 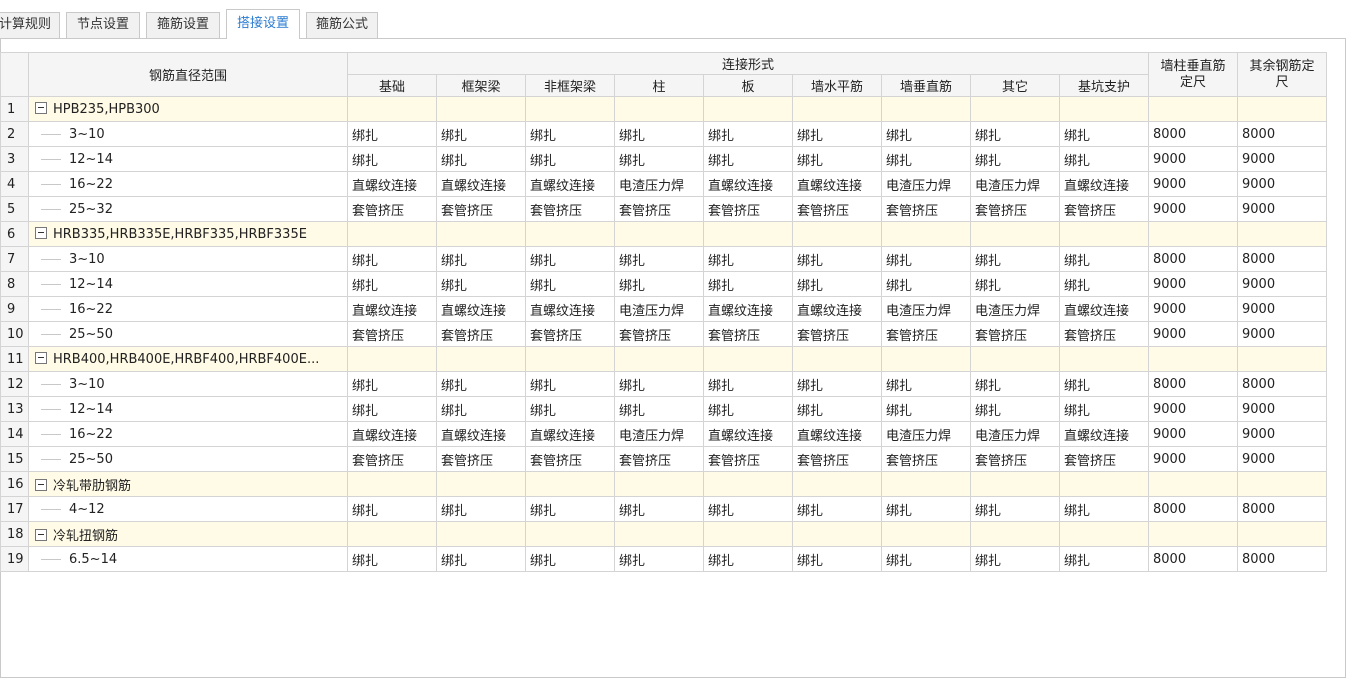 What do you see at coordinates (14, 409) in the screenshot?
I see `row-number: 13` at bounding box center [14, 409].